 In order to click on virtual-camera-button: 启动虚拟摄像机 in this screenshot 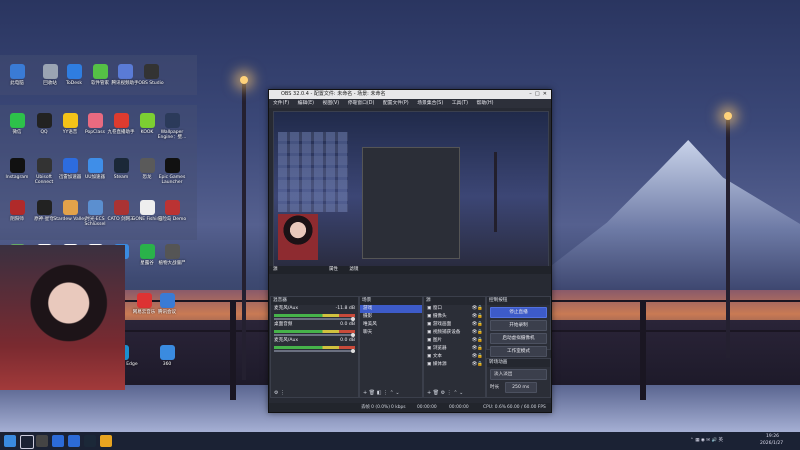, I will do `click(518, 338)`.